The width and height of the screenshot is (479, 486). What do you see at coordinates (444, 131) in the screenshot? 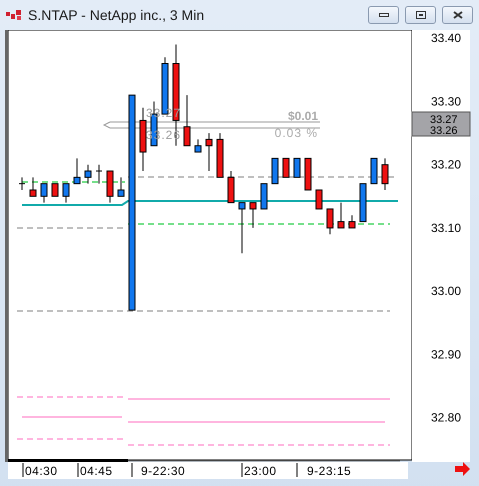
I see `current-price: 33.26` at bounding box center [444, 131].